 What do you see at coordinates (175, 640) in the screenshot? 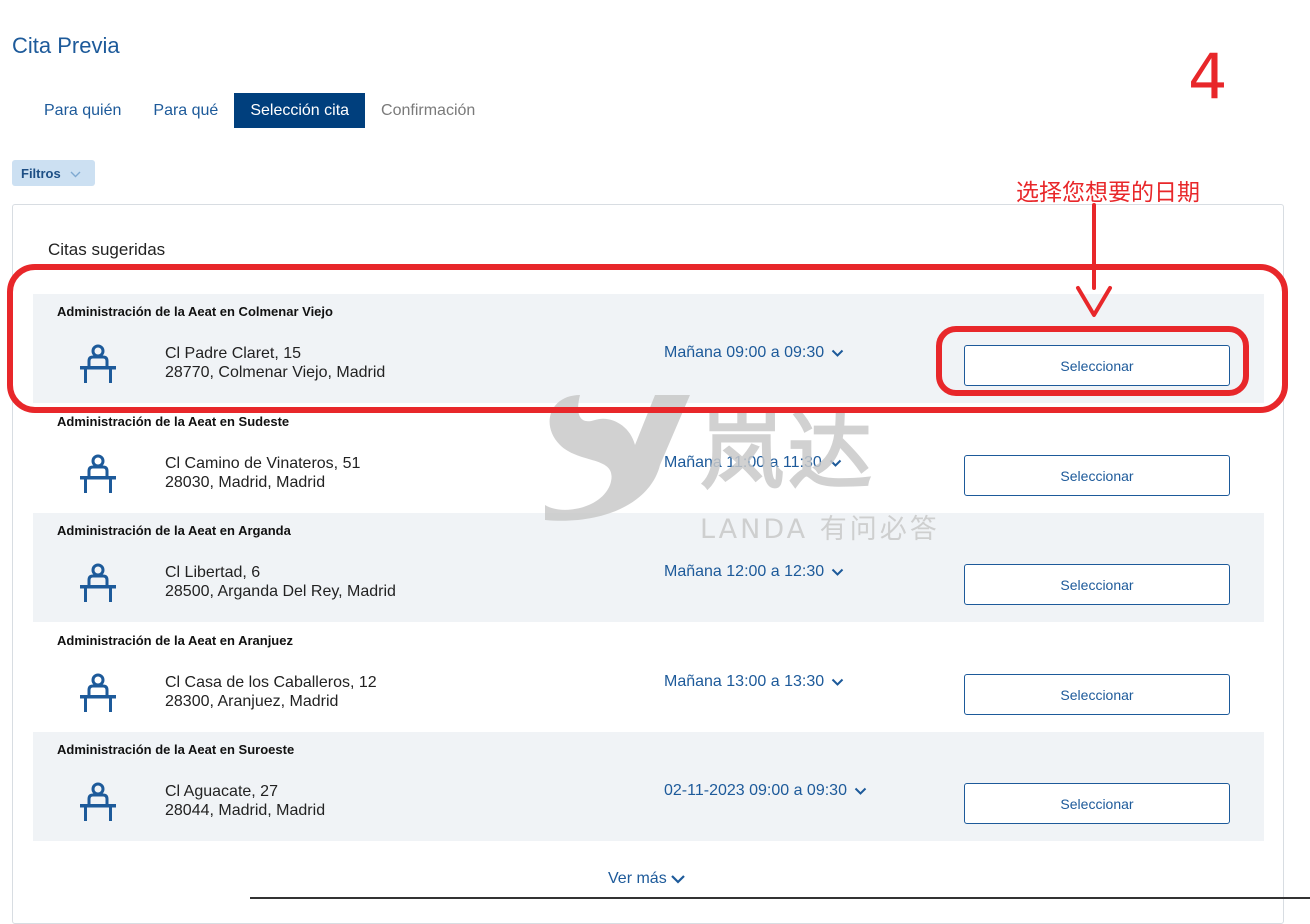
I see `office-name: Administración de la Aeat en Aranjuez` at bounding box center [175, 640].